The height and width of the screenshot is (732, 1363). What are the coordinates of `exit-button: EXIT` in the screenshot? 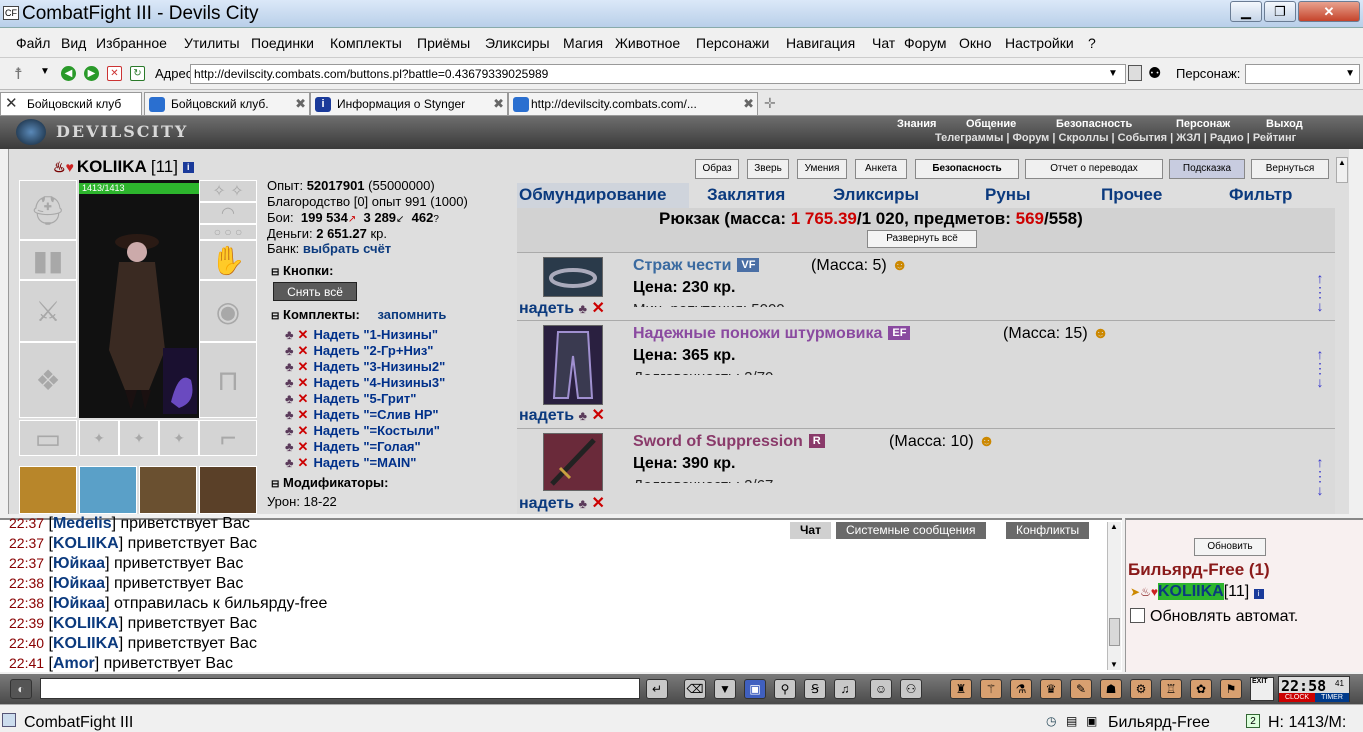 It's located at (1262, 689).